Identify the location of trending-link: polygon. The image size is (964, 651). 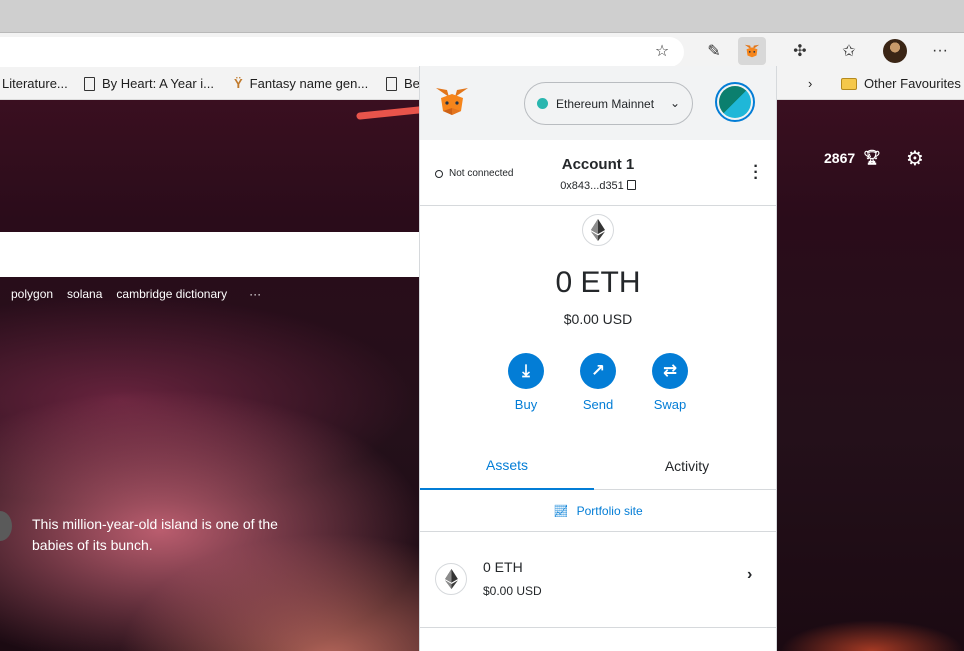
(32, 294).